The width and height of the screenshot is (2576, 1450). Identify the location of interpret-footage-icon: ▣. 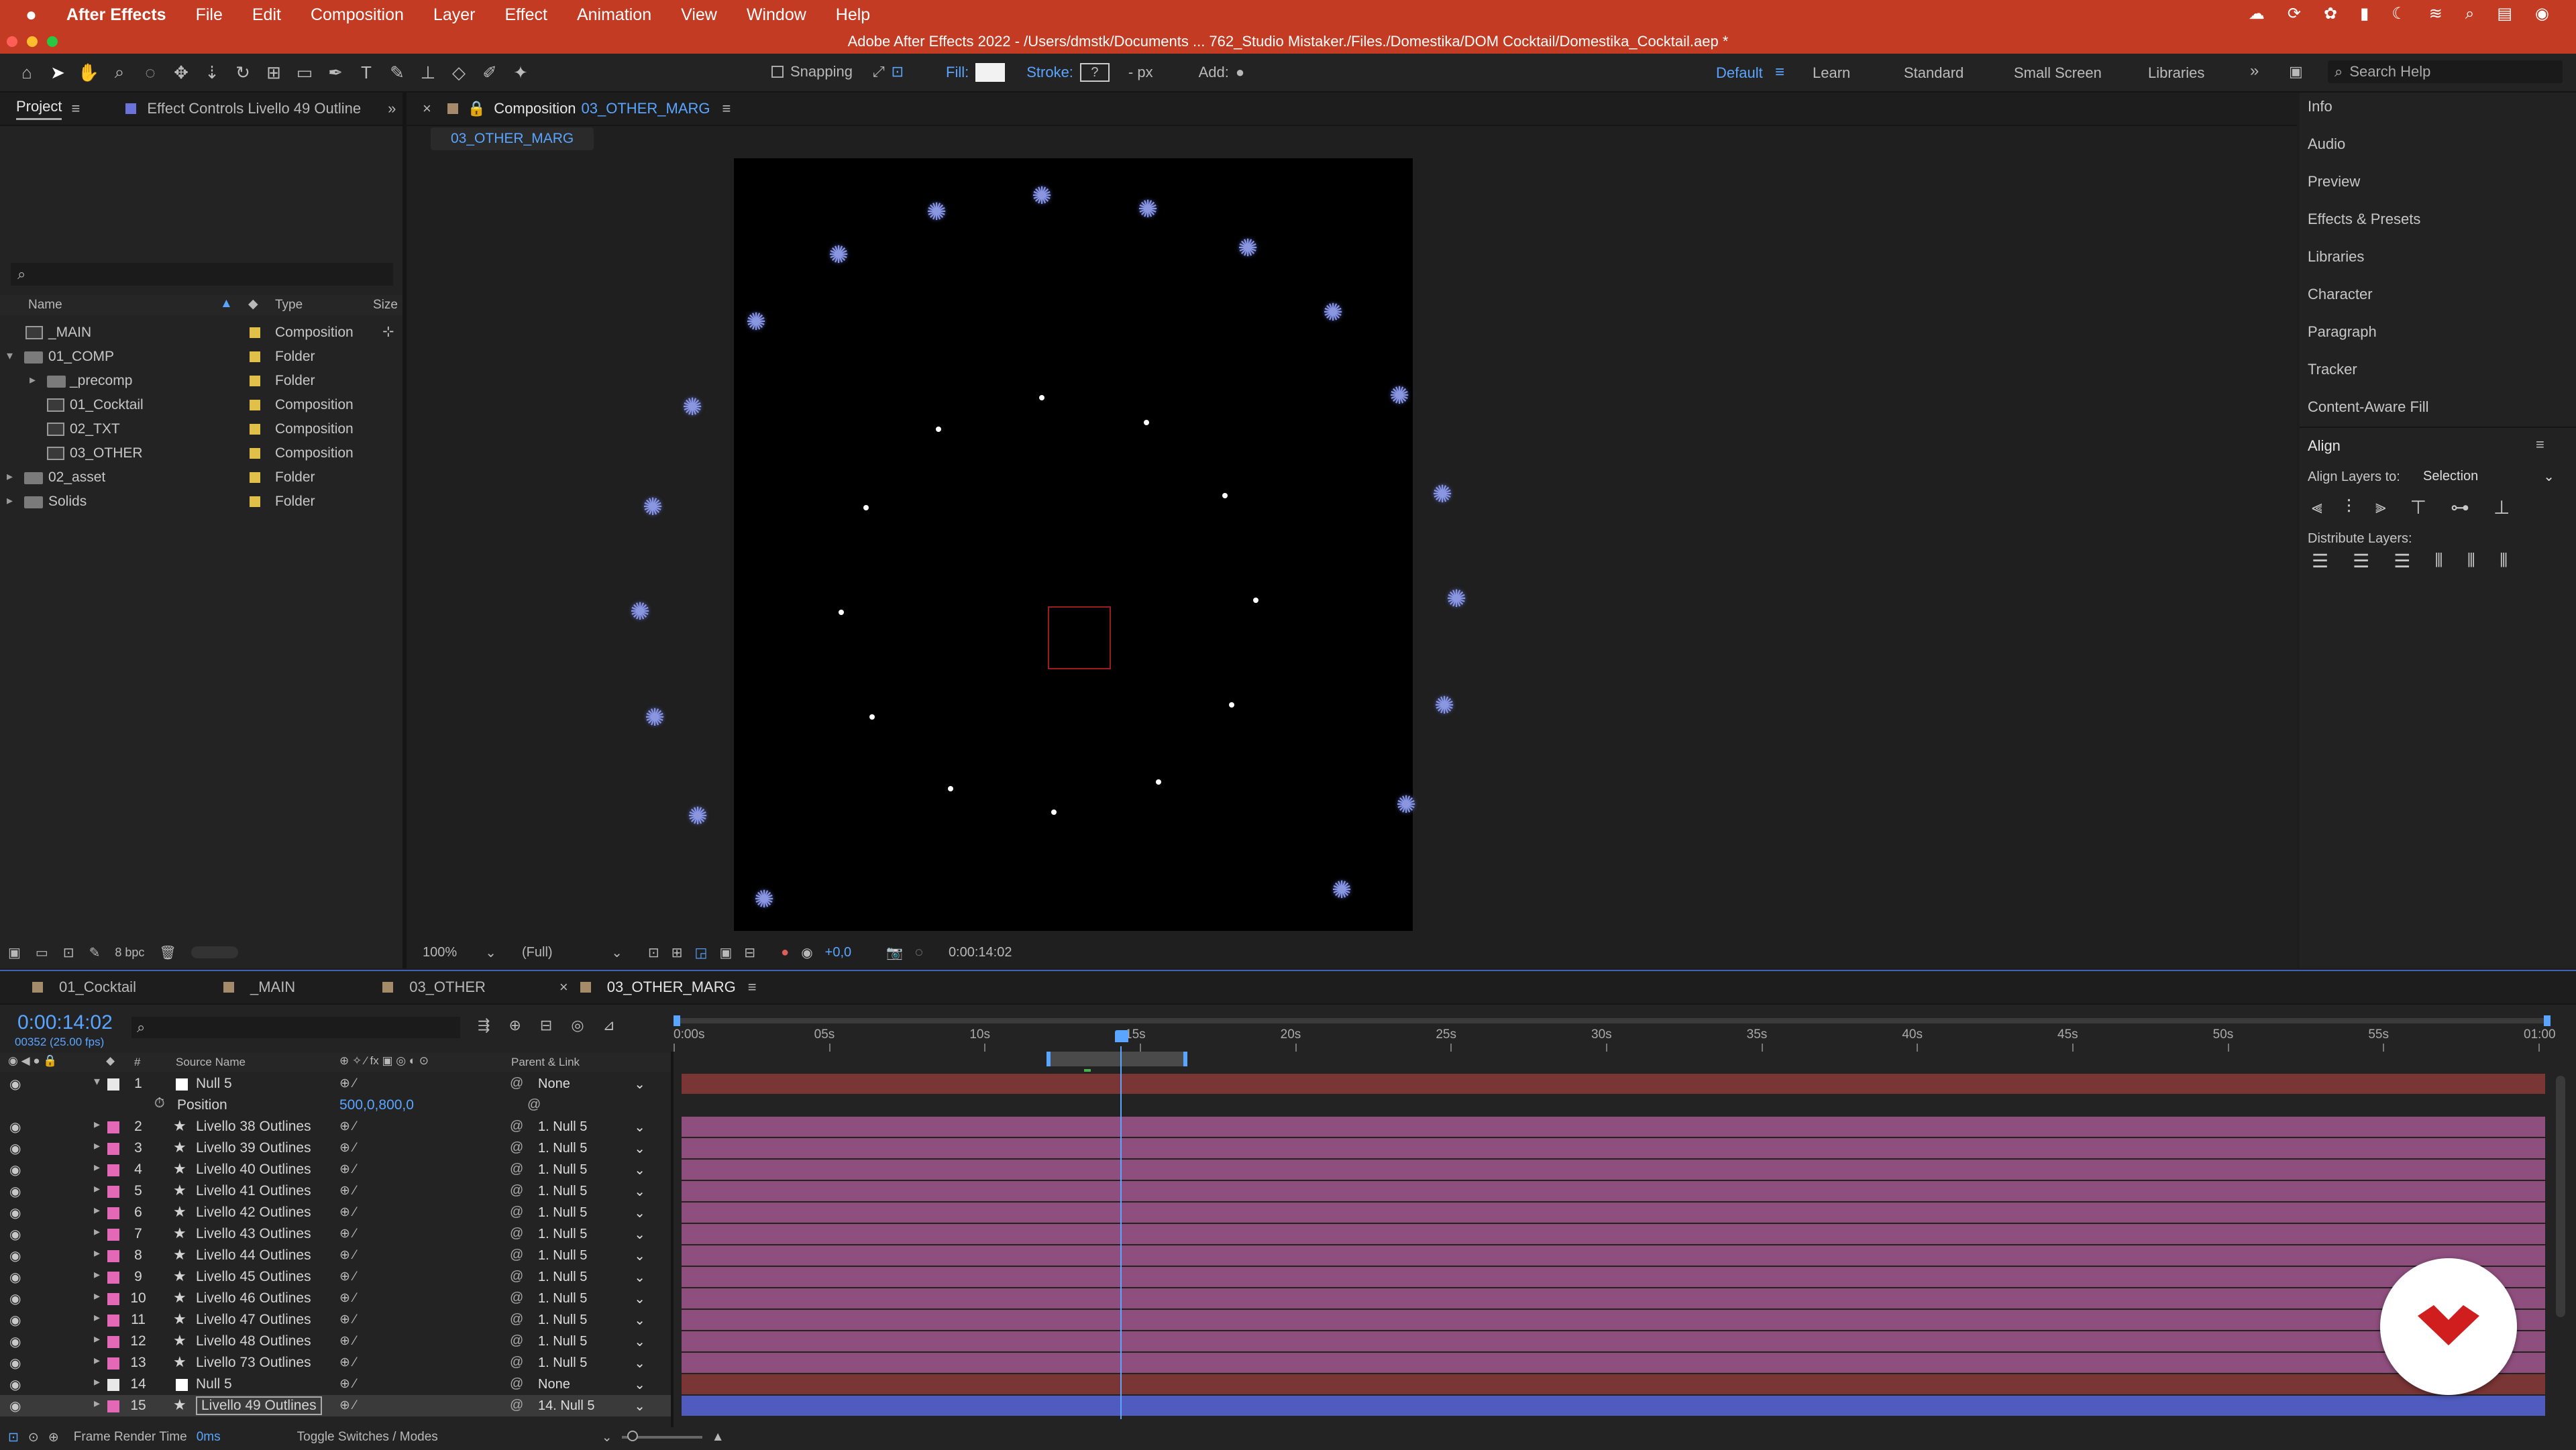
(14, 952).